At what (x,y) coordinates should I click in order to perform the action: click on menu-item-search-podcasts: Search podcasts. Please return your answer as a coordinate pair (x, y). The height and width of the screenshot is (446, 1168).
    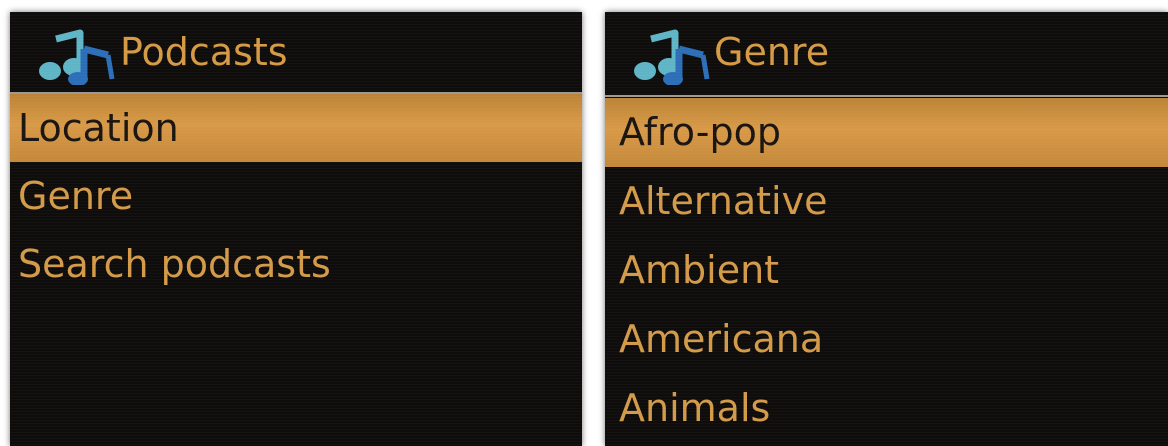
    Looking at the image, I should click on (296, 264).